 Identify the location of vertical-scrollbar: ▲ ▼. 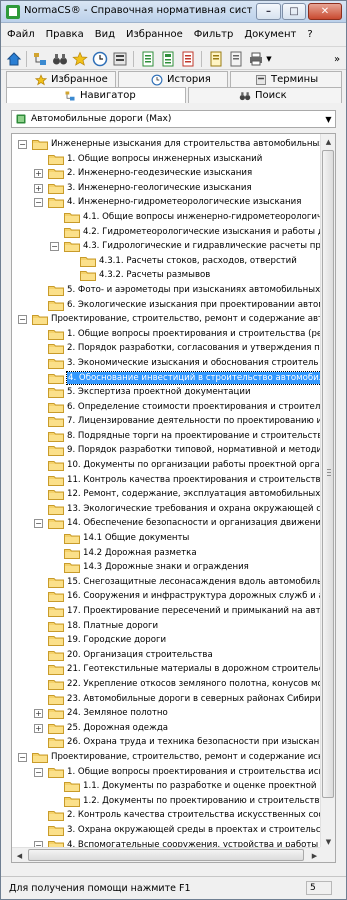
(327, 491).